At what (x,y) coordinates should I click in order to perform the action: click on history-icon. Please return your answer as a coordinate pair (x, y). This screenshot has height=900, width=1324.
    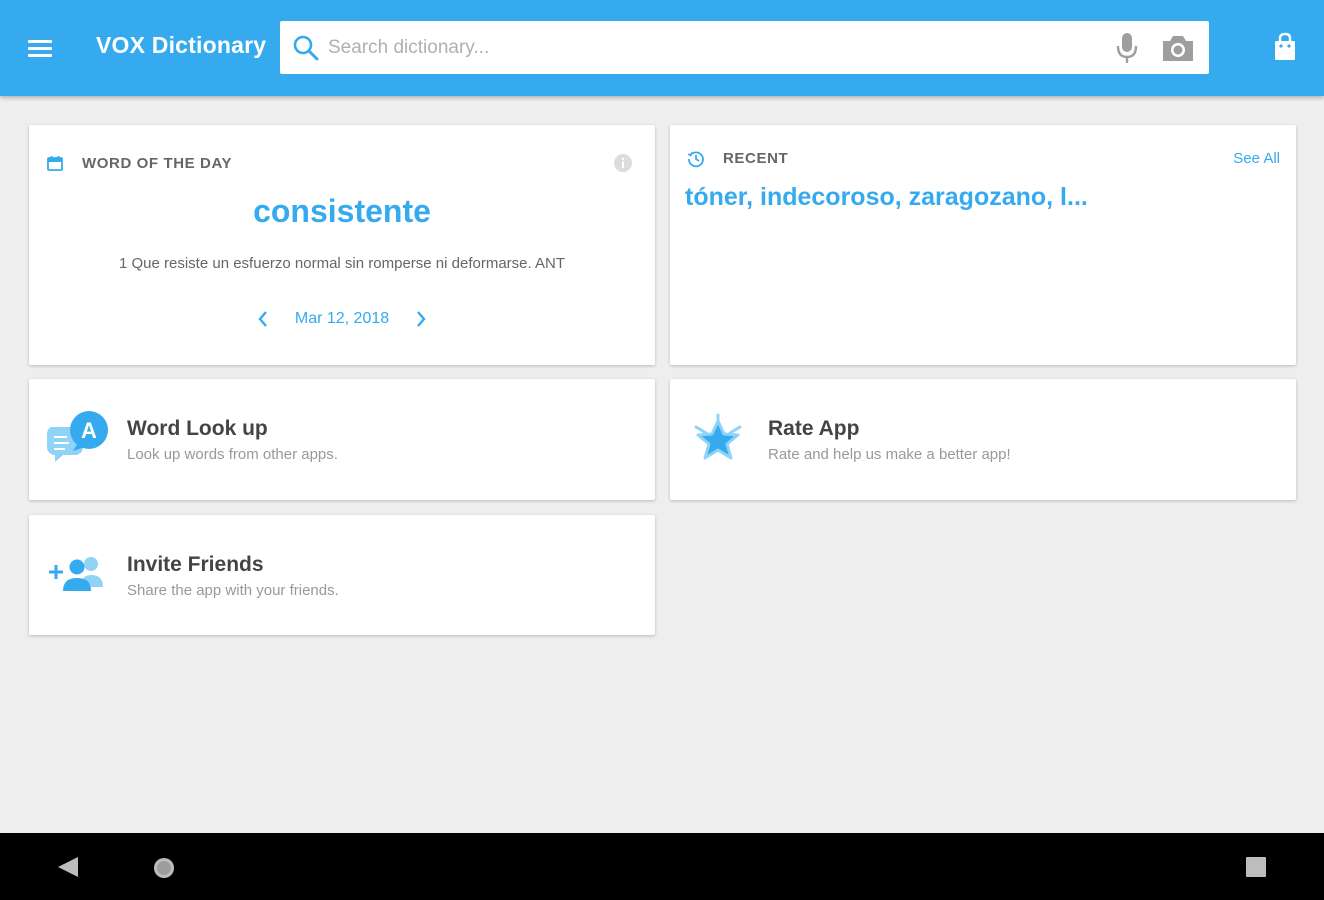
    Looking at the image, I should click on (695, 159).